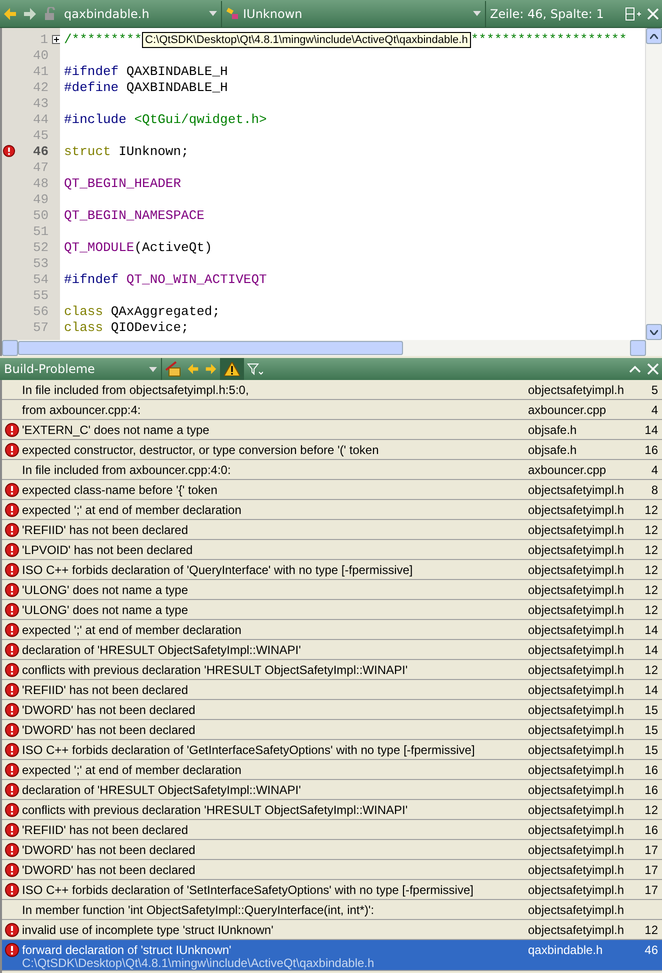 The width and height of the screenshot is (662, 973). Describe the element at coordinates (123, 183) in the screenshot. I see `code-token: QT_BEGIN_HEADER` at that location.